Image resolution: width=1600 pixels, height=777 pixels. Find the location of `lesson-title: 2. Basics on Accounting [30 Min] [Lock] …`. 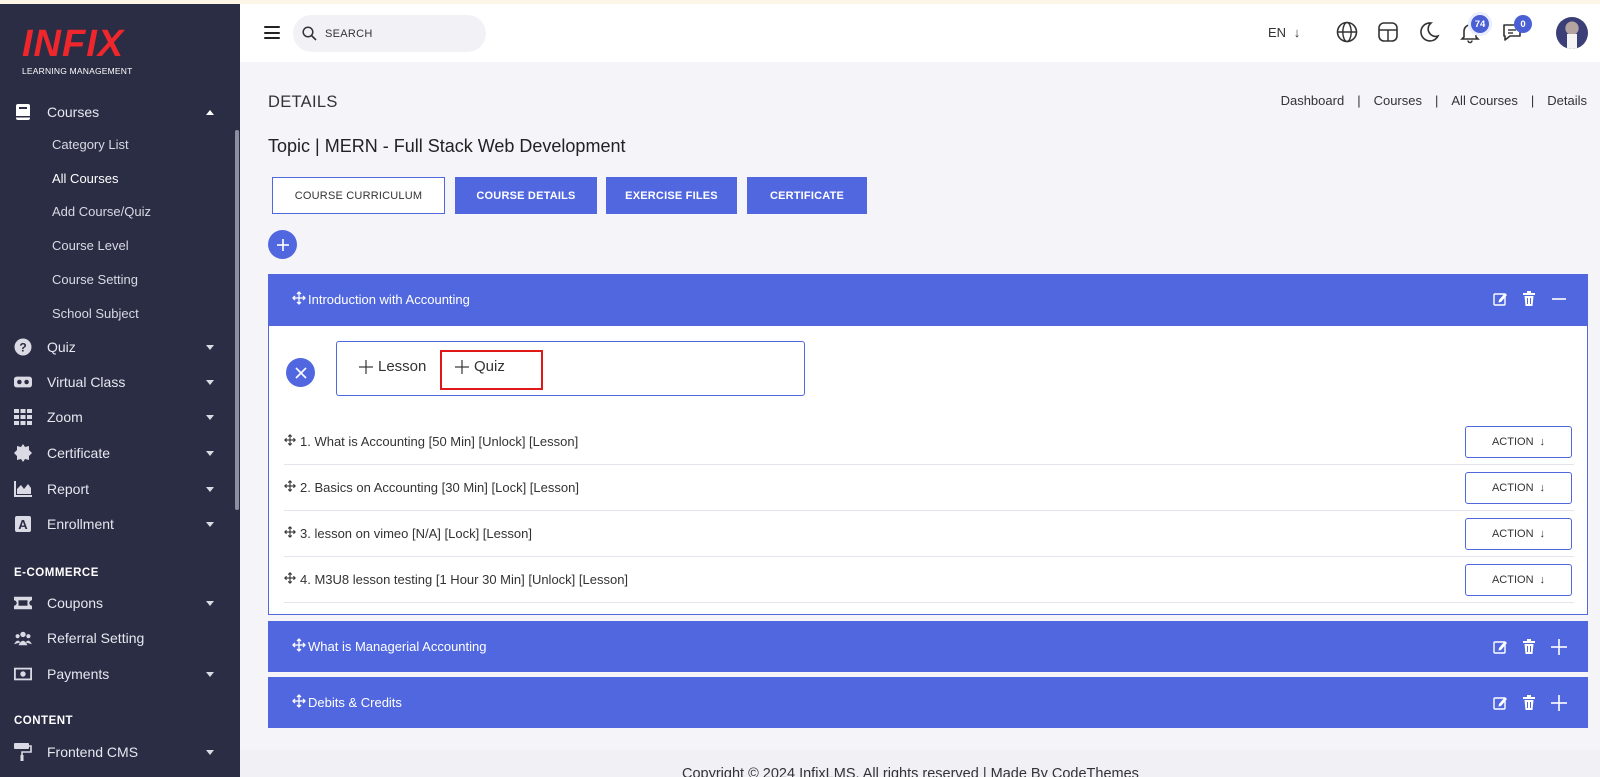

lesson-title: 2. Basics on Accounting [30 Min] [Lock] … is located at coordinates (439, 487).